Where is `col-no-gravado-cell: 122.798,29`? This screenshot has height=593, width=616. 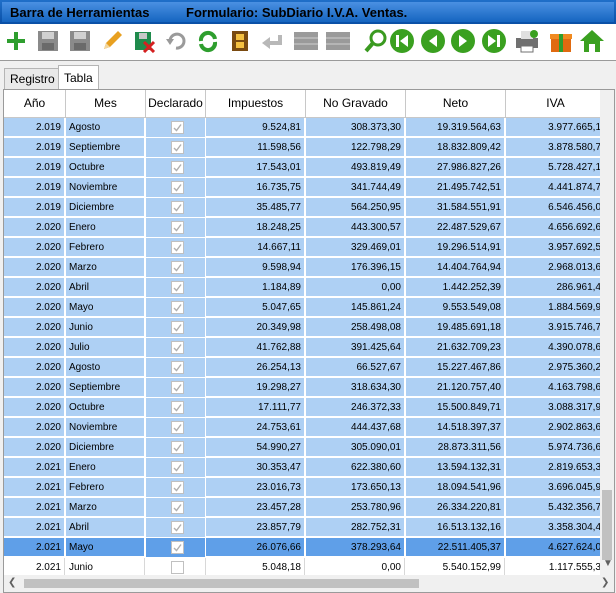 col-no-gravado-cell: 122.798,29 is located at coordinates (355, 147).